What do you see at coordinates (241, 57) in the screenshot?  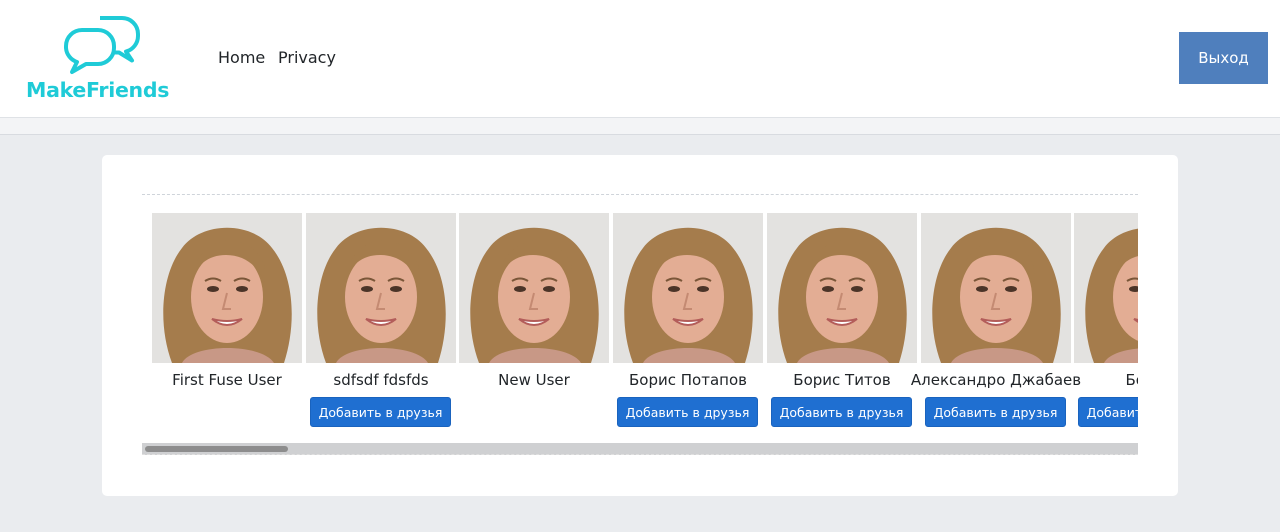 I see `nav-home-link: Home` at bounding box center [241, 57].